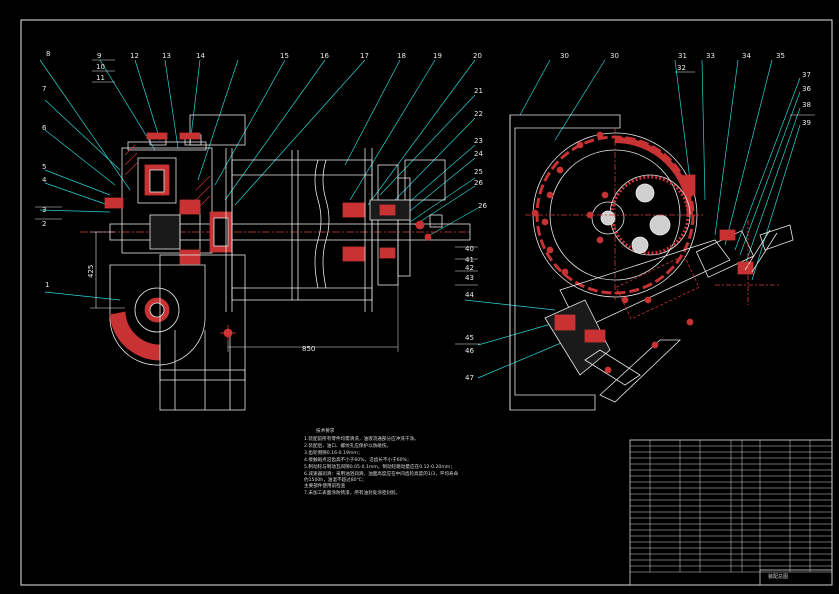 The height and width of the screenshot is (594, 839). Describe the element at coordinates (746, 56) in the screenshot. I see `label-34: 34` at that location.